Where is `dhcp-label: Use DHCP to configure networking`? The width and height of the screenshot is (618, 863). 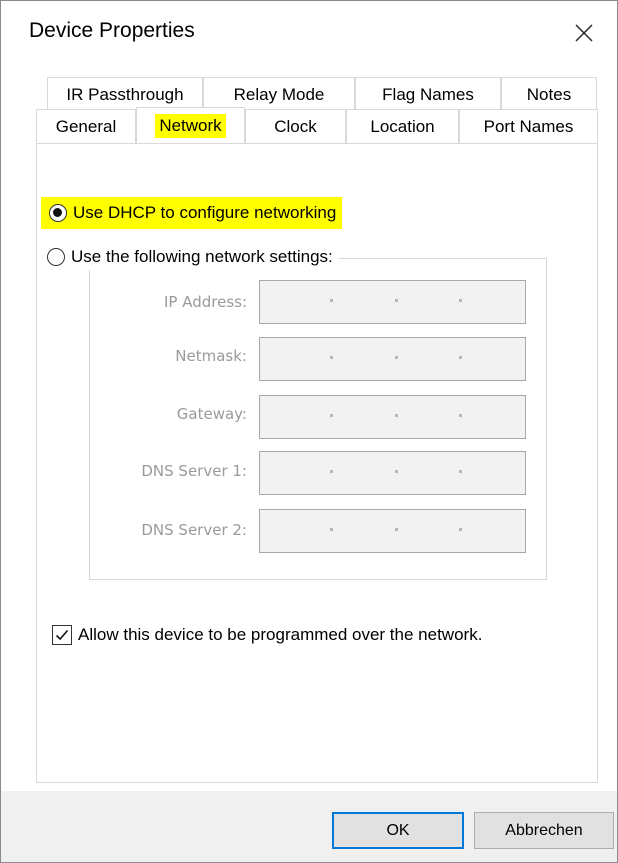
dhcp-label: Use DHCP to configure networking is located at coordinates (205, 212).